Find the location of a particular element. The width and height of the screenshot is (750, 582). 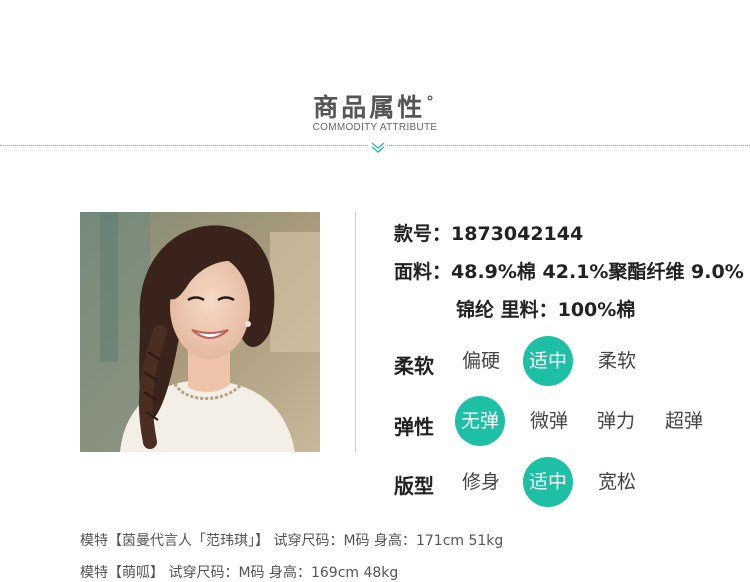

model-photo is located at coordinates (200, 332).